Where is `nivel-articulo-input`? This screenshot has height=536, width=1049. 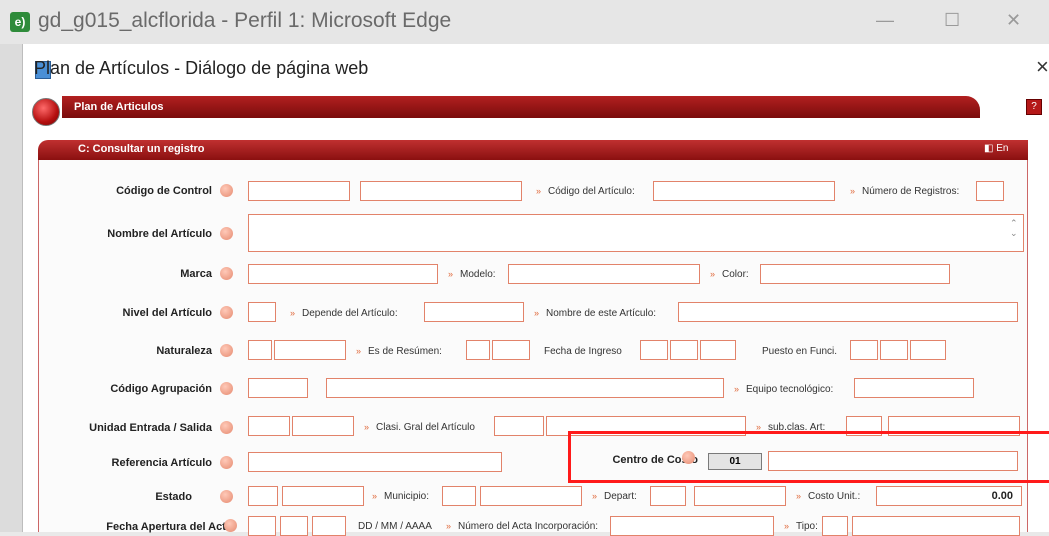 nivel-articulo-input is located at coordinates (262, 312).